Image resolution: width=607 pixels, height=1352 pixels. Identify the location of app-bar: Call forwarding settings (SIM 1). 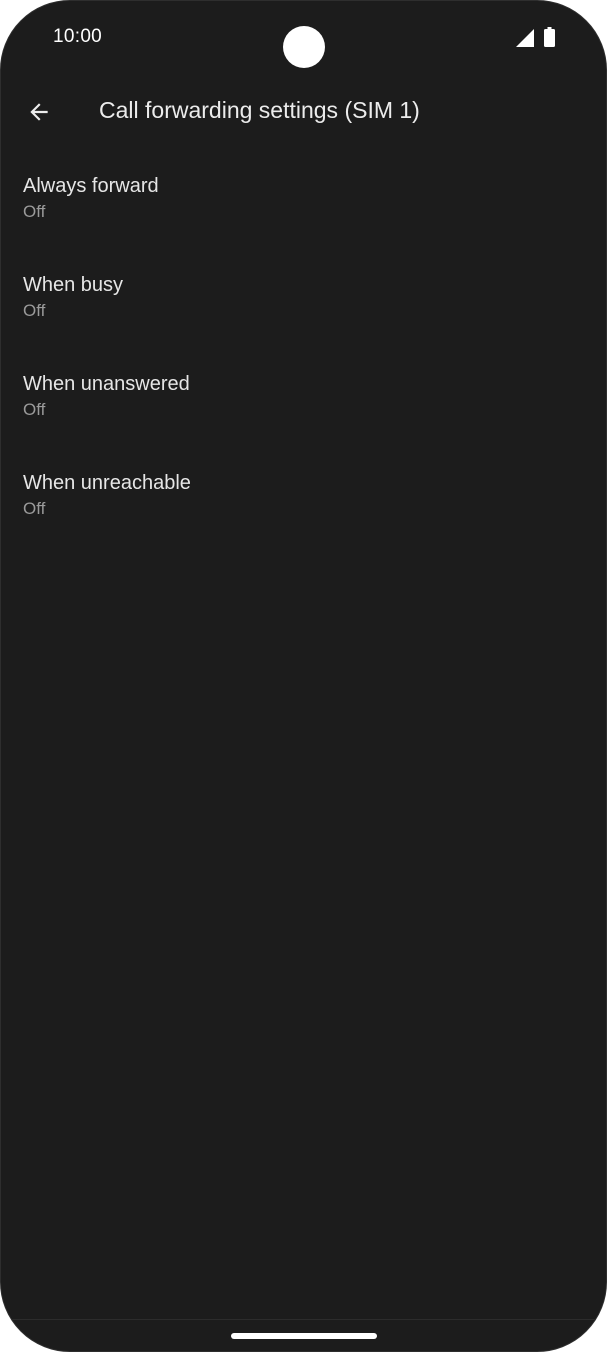
(303, 112).